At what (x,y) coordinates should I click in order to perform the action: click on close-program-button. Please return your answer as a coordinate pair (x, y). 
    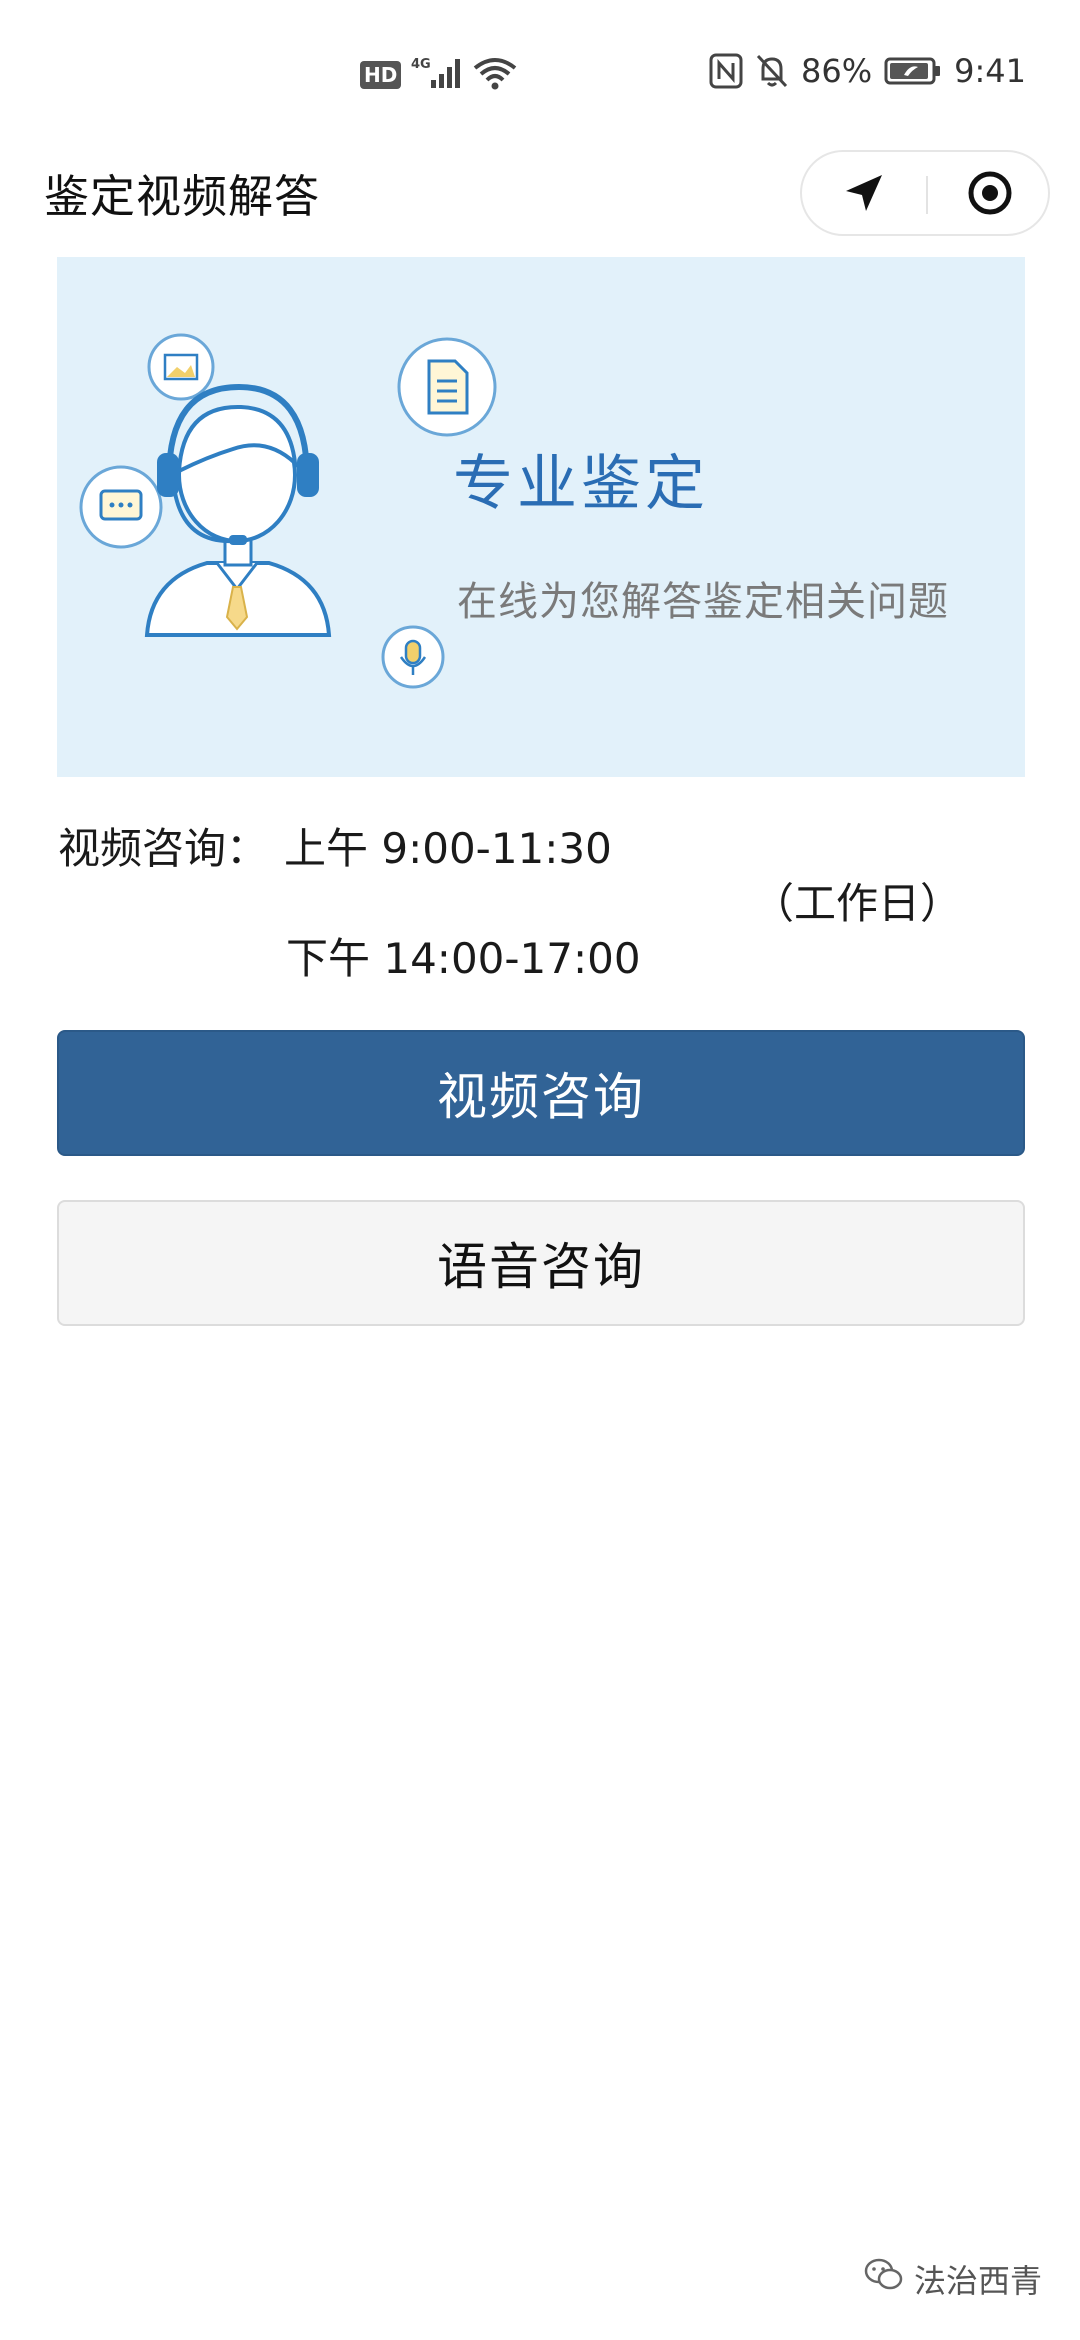
    Looking at the image, I should click on (990, 195).